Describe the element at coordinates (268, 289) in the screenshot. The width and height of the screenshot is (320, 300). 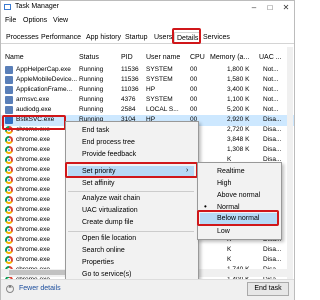
I see `end-task-button: End task` at that location.